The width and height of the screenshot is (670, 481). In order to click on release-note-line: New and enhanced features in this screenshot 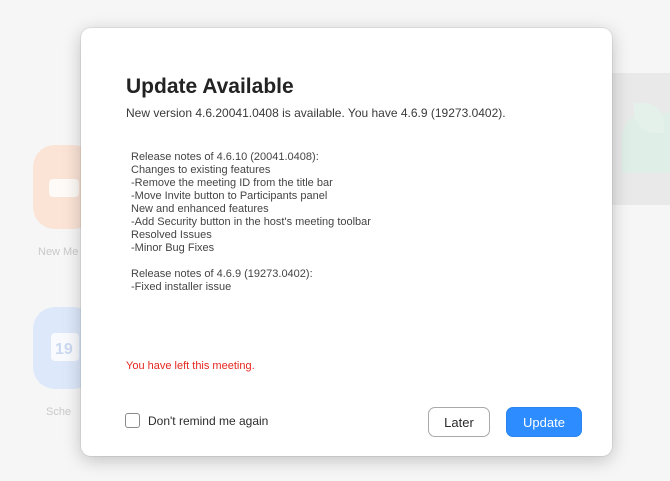, I will do `click(200, 209)`.